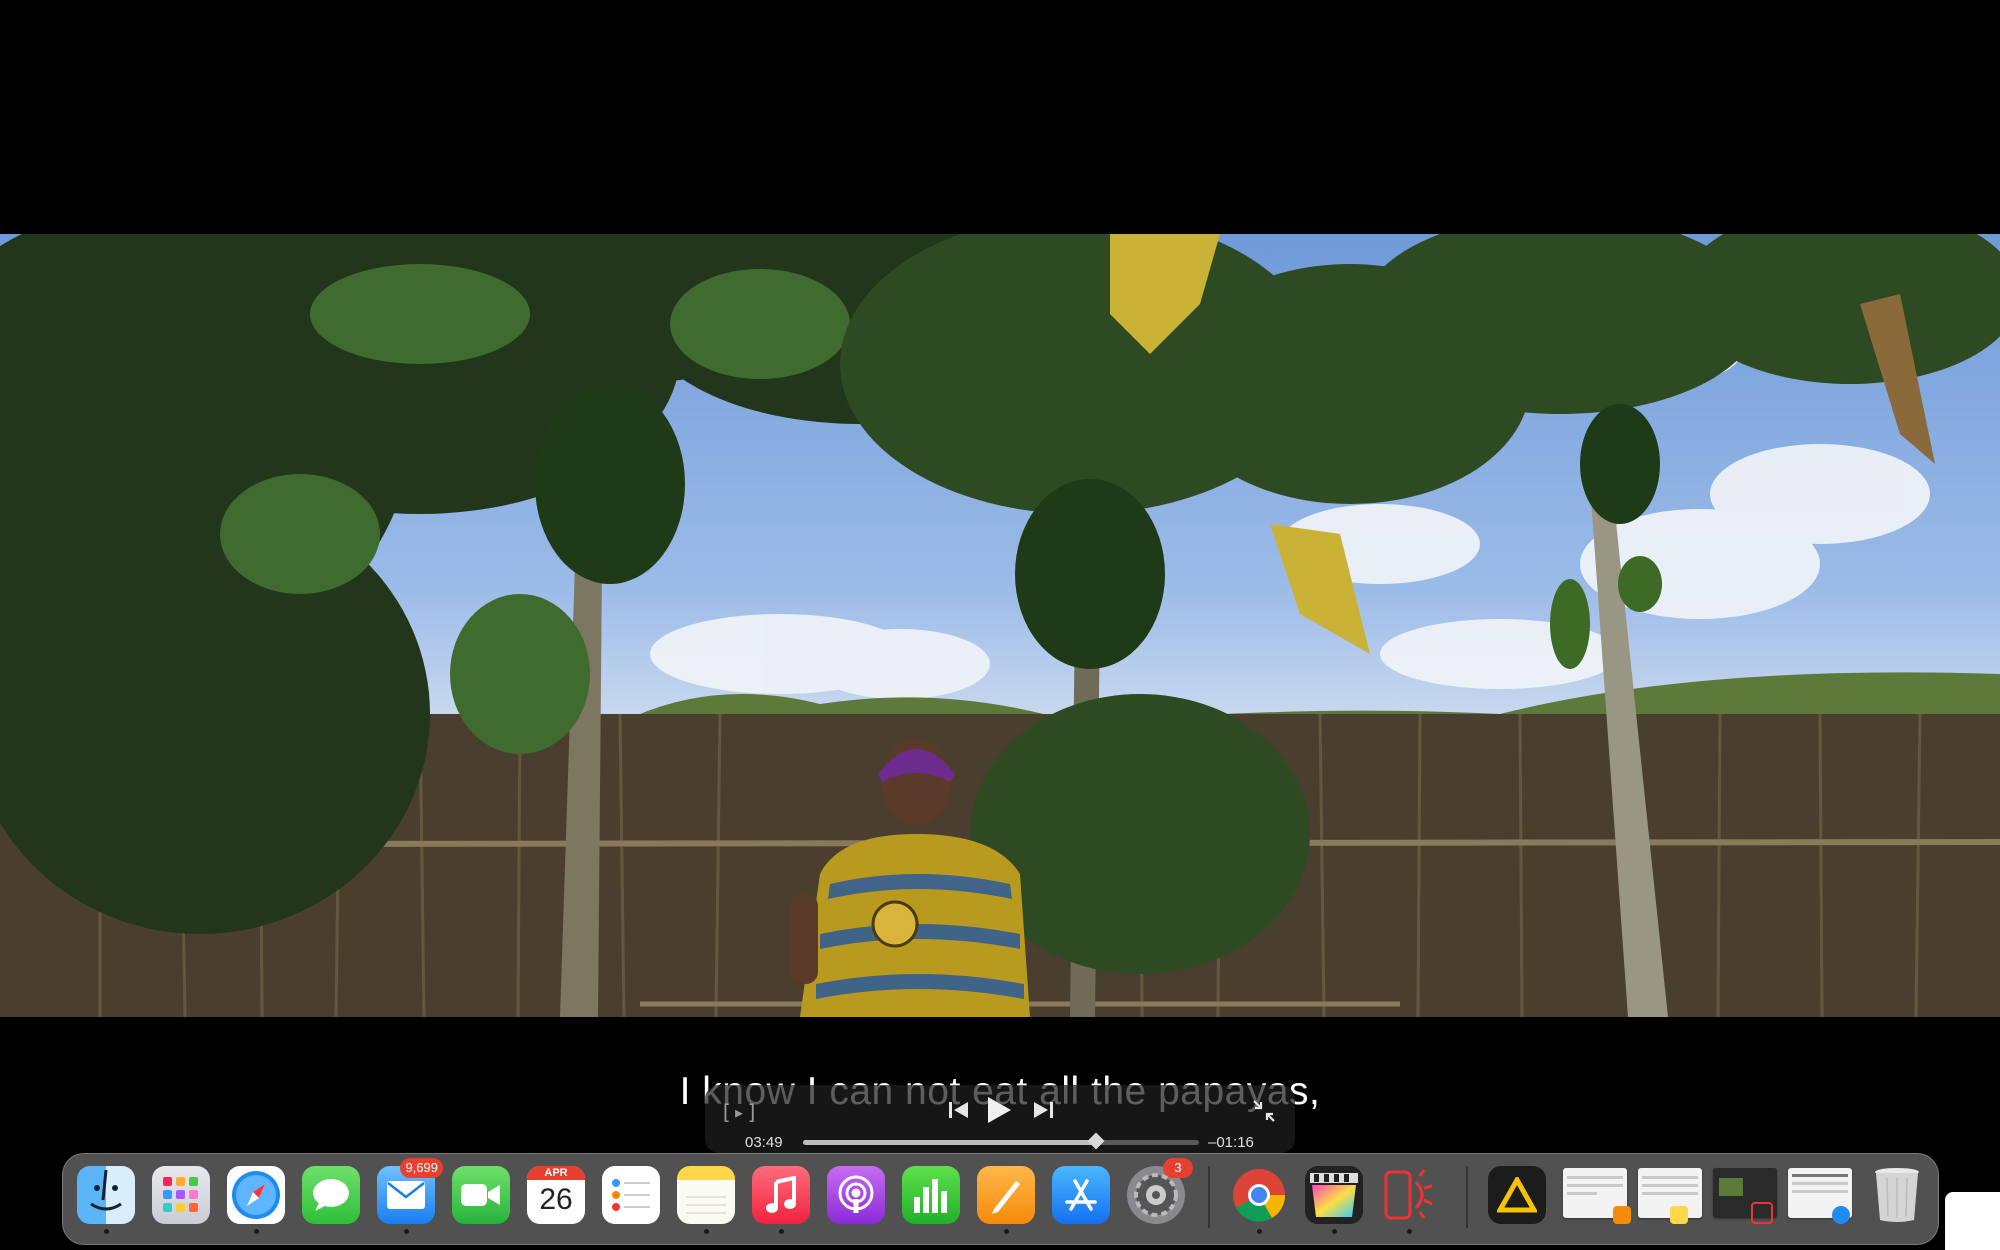 The image size is (2000, 1250). What do you see at coordinates (1043, 1112) in the screenshot?
I see `skip-forward-icon` at bounding box center [1043, 1112].